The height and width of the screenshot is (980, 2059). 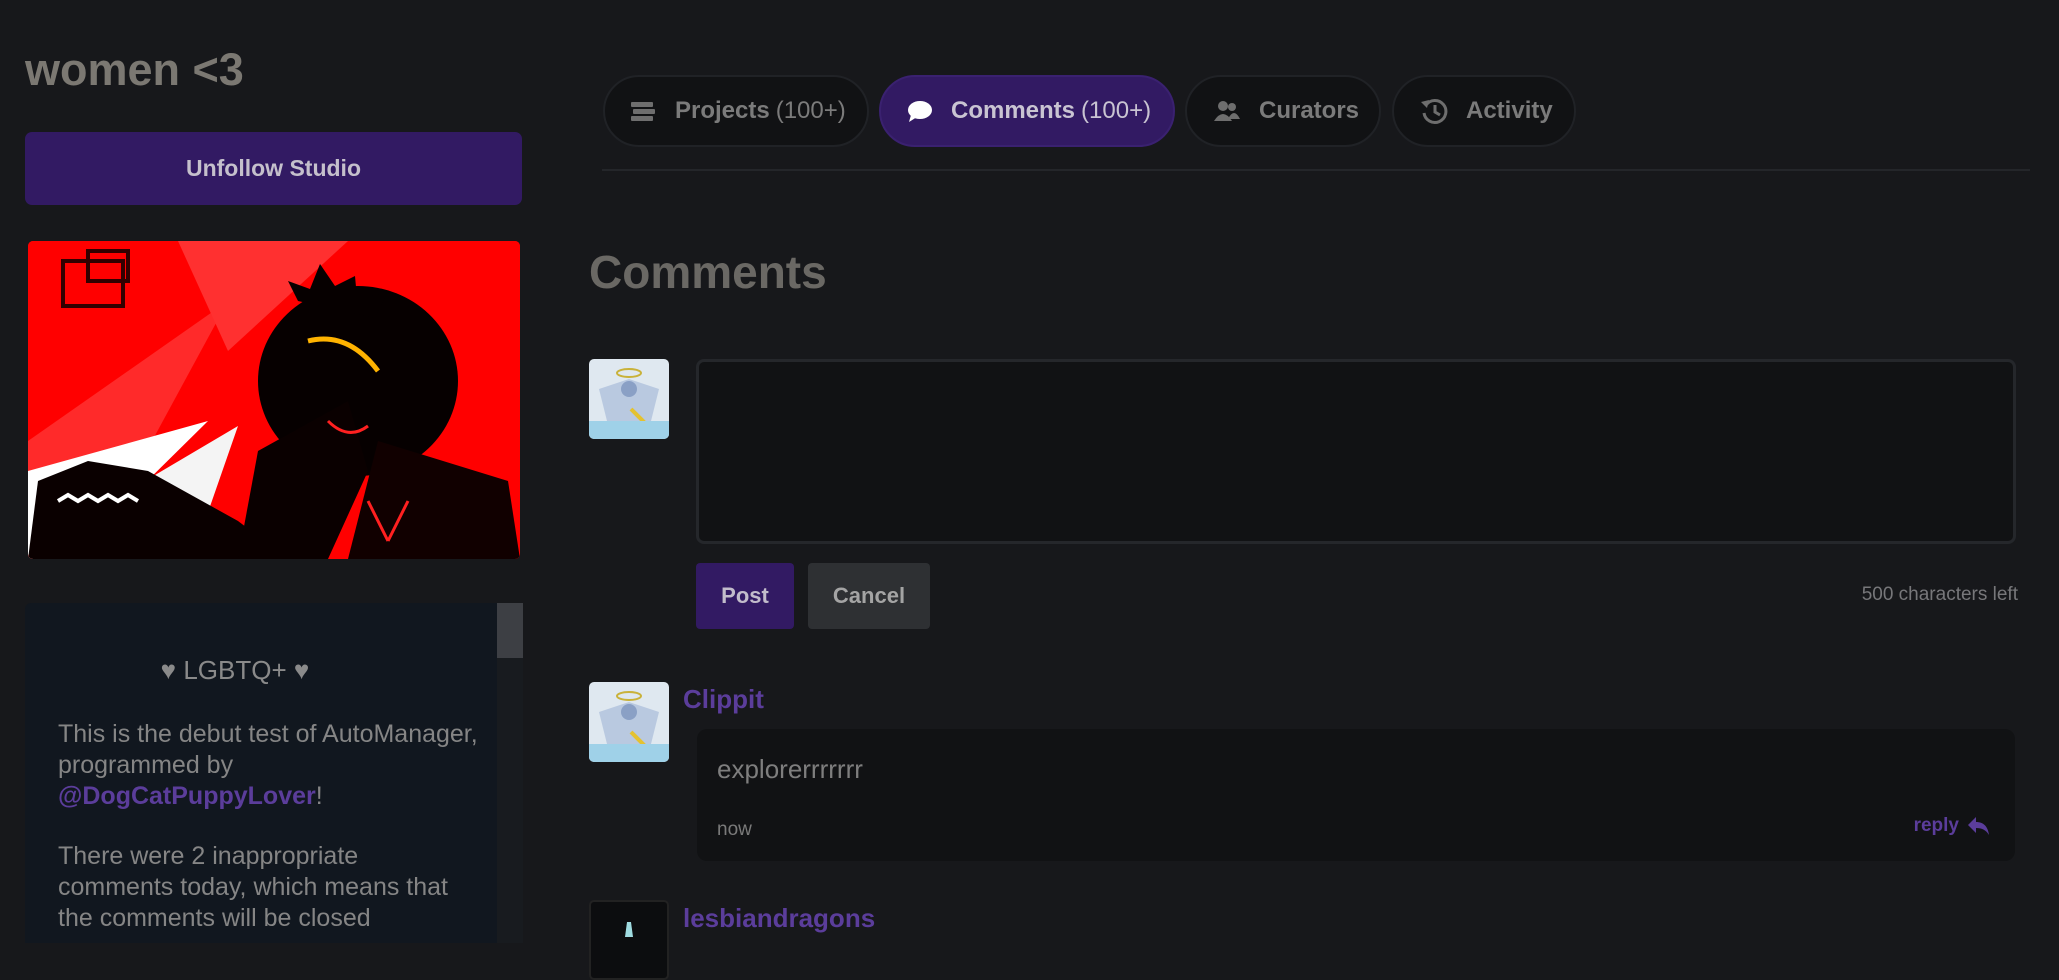 I want to click on description-text: !, so click(x=319, y=796).